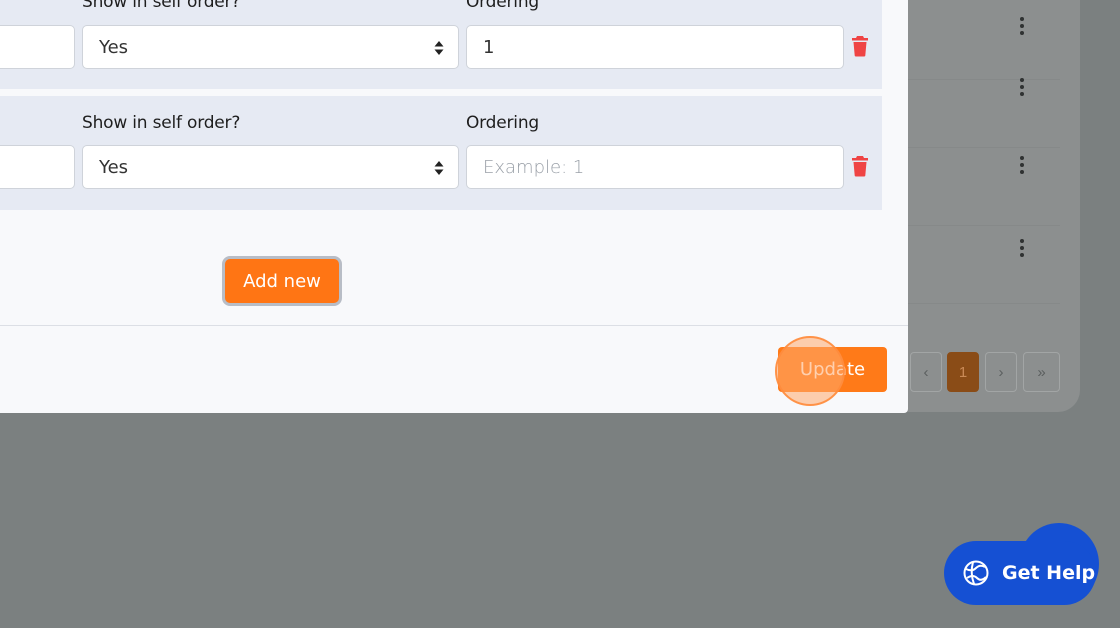 The width and height of the screenshot is (1120, 628). Describe the element at coordinates (963, 372) in the screenshot. I see `pagination-current-page: 1` at that location.